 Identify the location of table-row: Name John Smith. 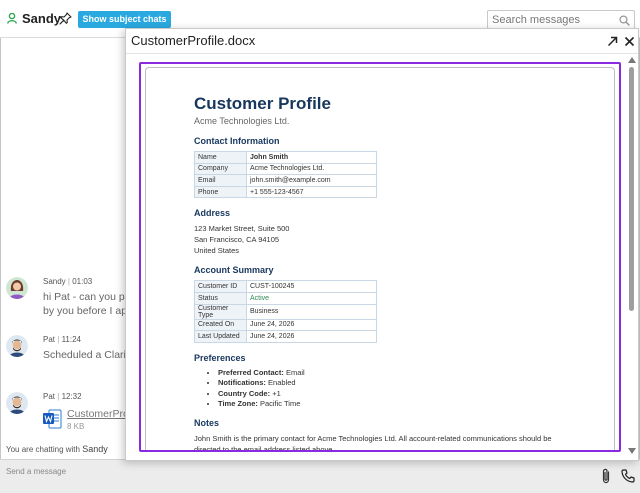
(285, 157).